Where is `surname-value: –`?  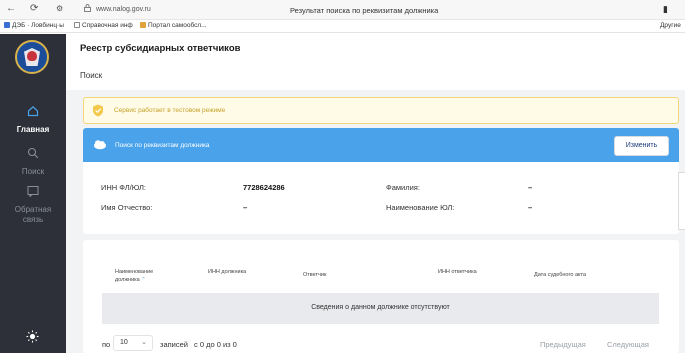 surname-value: – is located at coordinates (530, 187).